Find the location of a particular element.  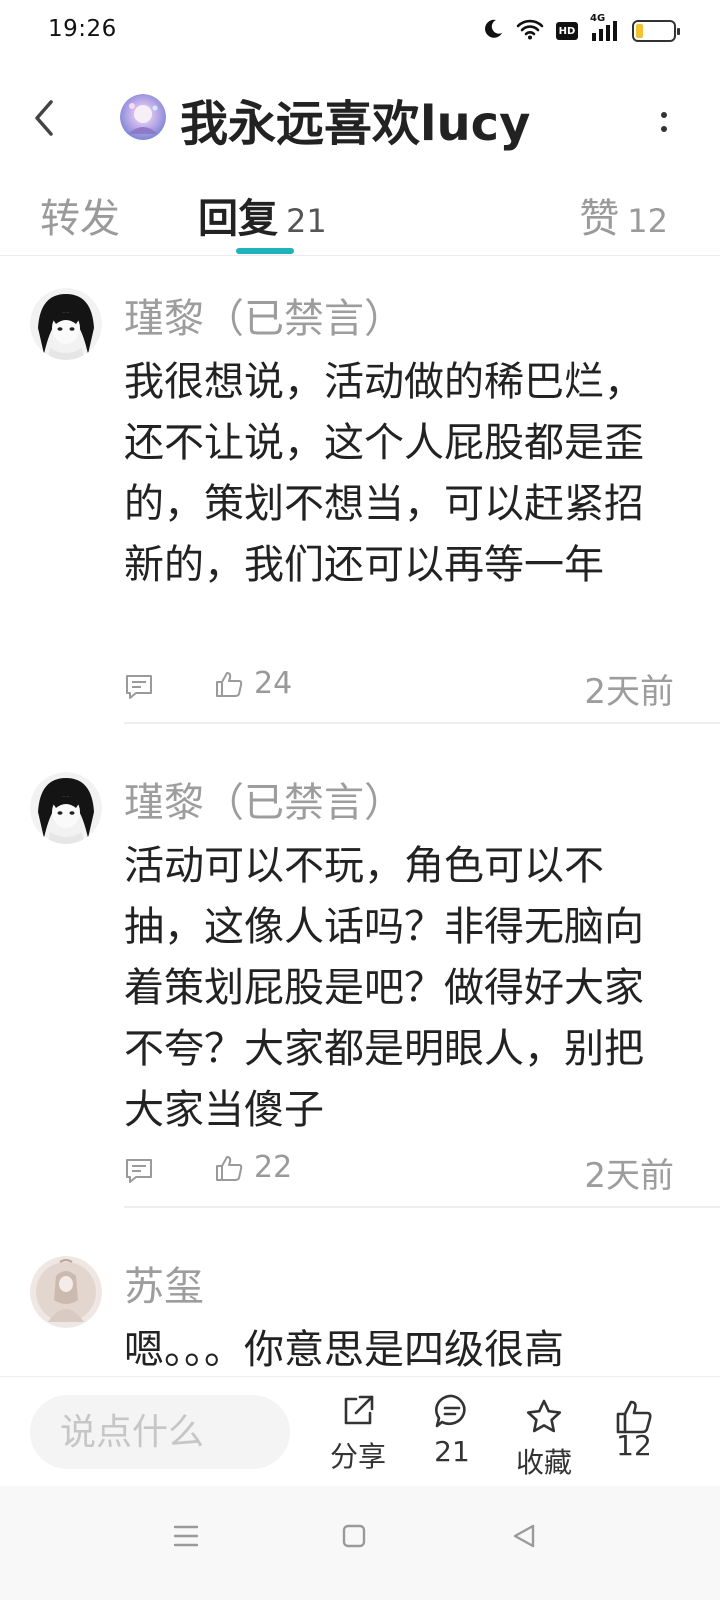

system-nav-bar is located at coordinates (360, 1543).